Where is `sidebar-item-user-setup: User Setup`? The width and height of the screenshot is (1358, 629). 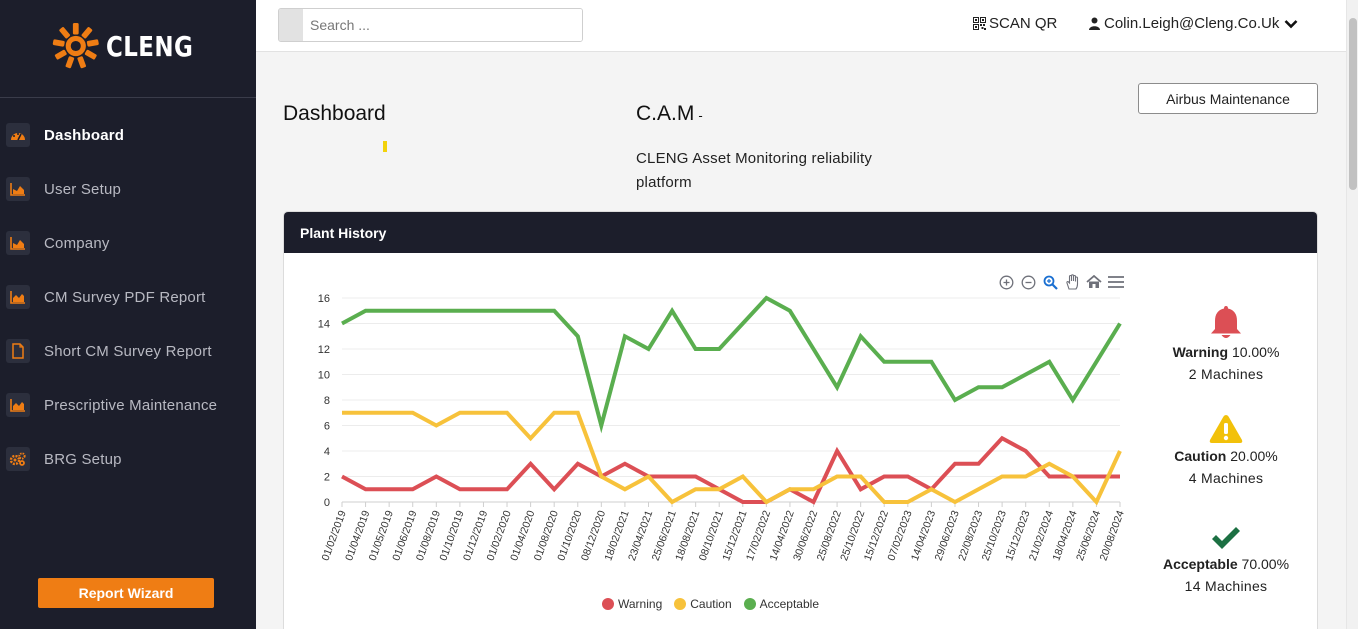 sidebar-item-user-setup: User Setup is located at coordinates (128, 189).